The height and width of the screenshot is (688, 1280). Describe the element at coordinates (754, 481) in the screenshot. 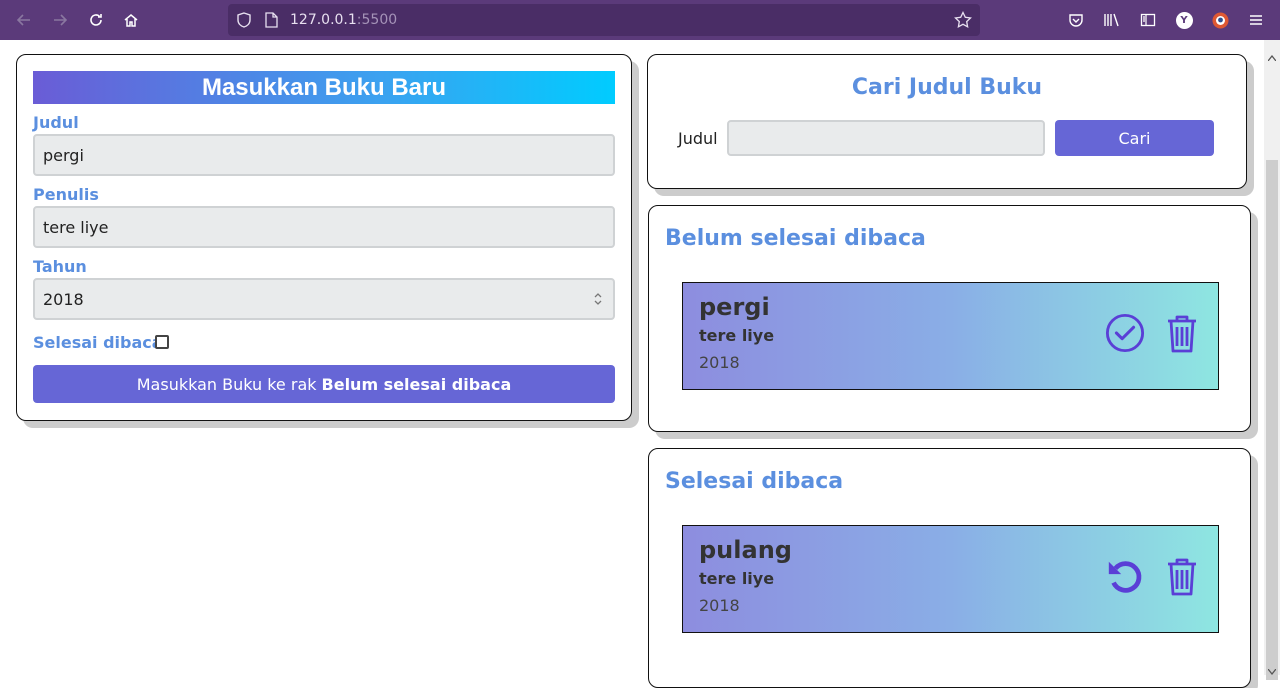

I see `complete-shelf-title: Selesai dibaca` at that location.